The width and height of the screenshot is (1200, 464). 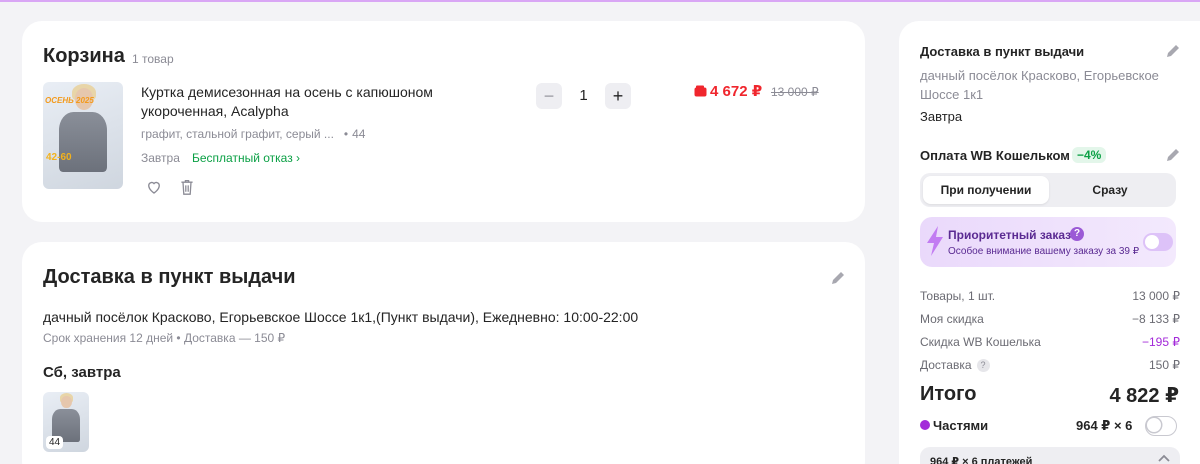 I want to click on installment-plan-dropdown: 964 ₽ × 6 платежей, so click(x=1050, y=455).